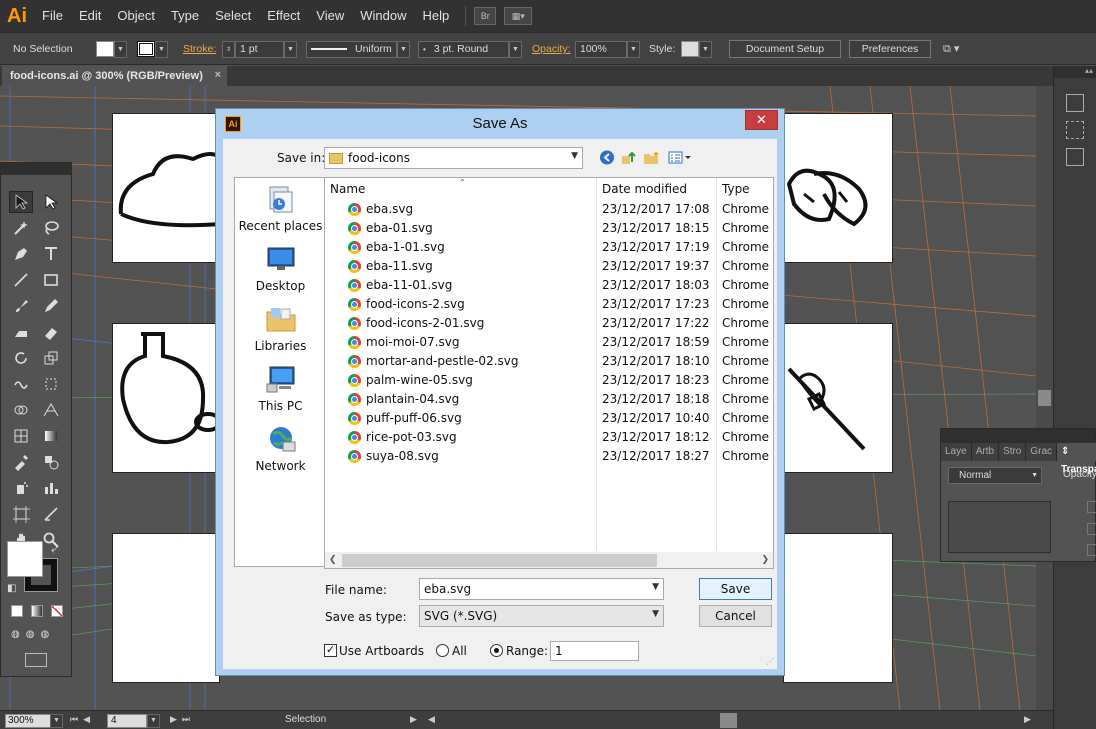  Describe the element at coordinates (52, 16) in the screenshot. I see `menu-file: File` at that location.